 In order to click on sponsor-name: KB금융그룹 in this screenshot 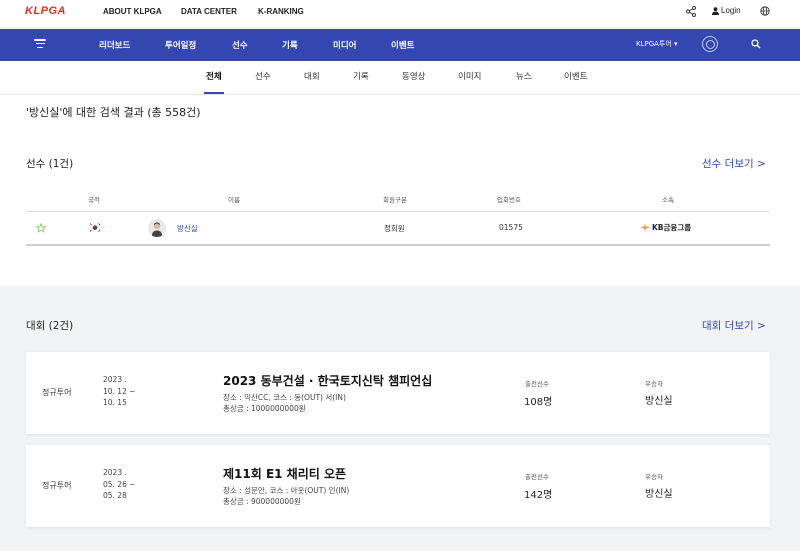, I will do `click(672, 227)`.